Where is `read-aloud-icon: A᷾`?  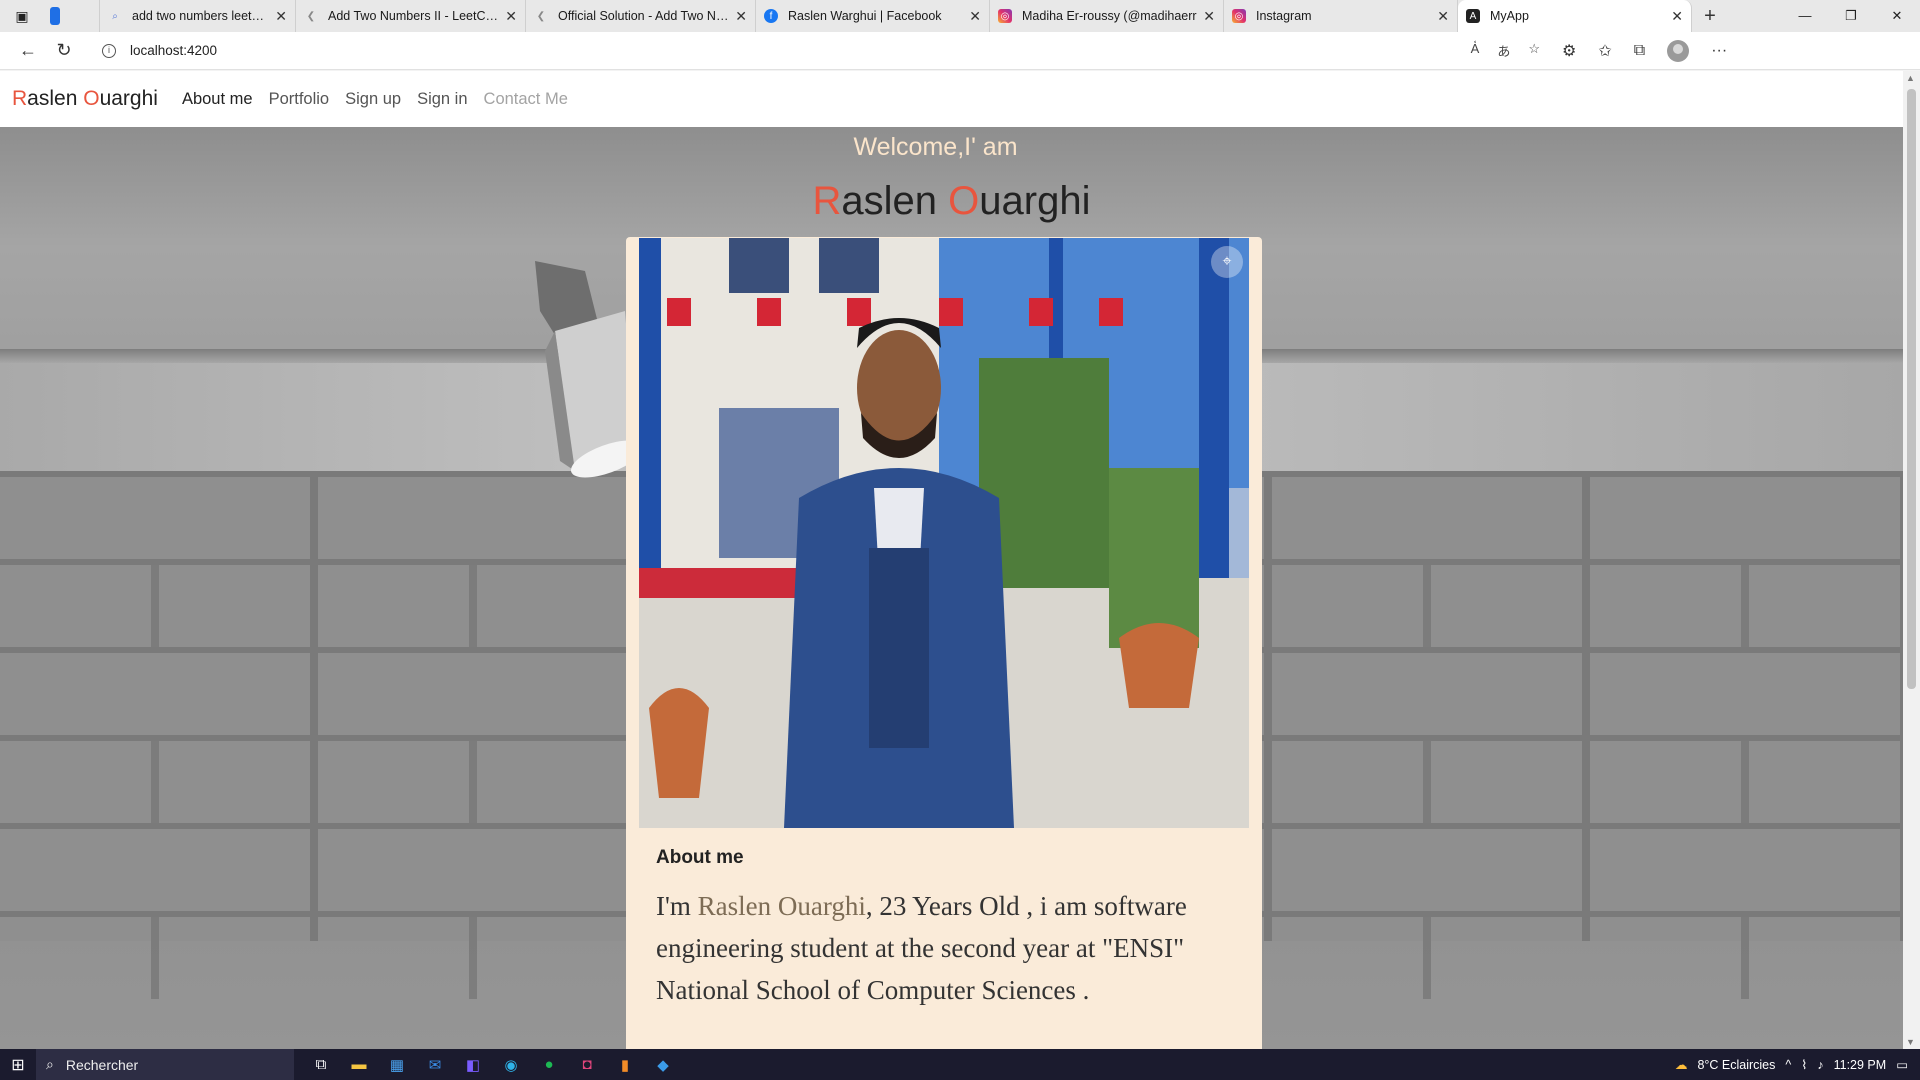
read-aloud-icon: A᷾ is located at coordinates (1475, 50).